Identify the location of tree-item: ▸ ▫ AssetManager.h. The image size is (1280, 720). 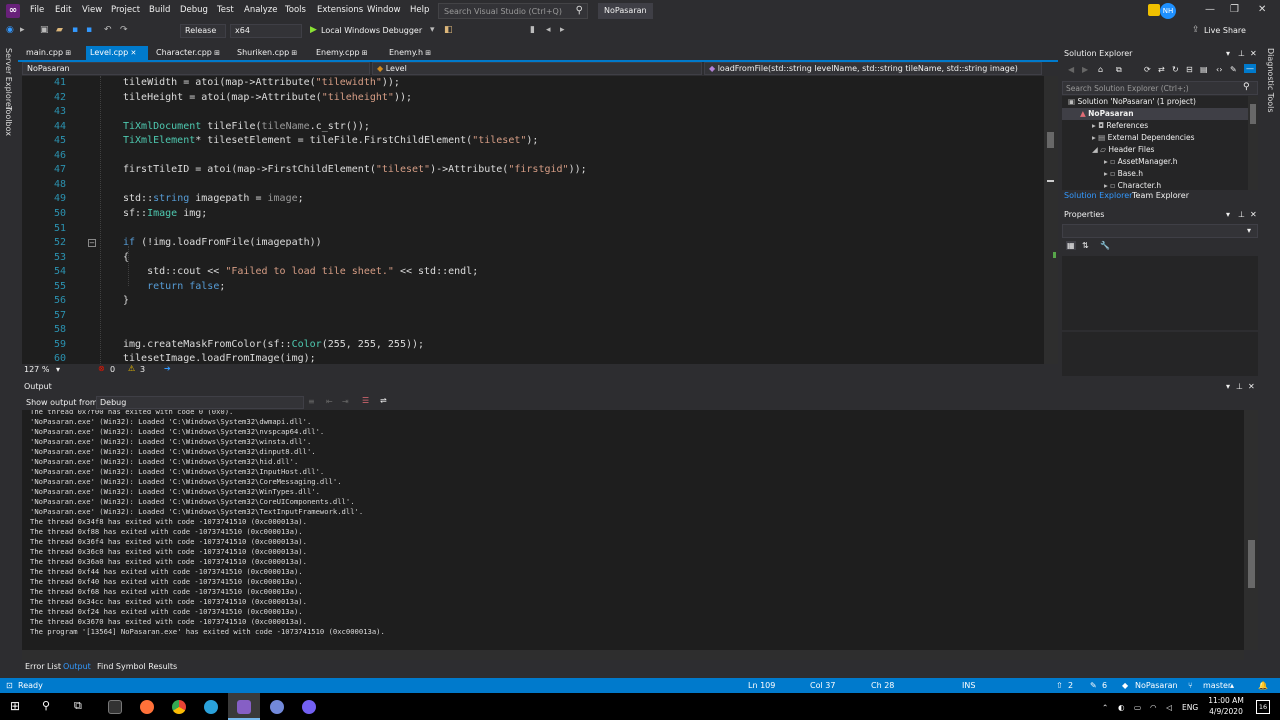
(1140, 162).